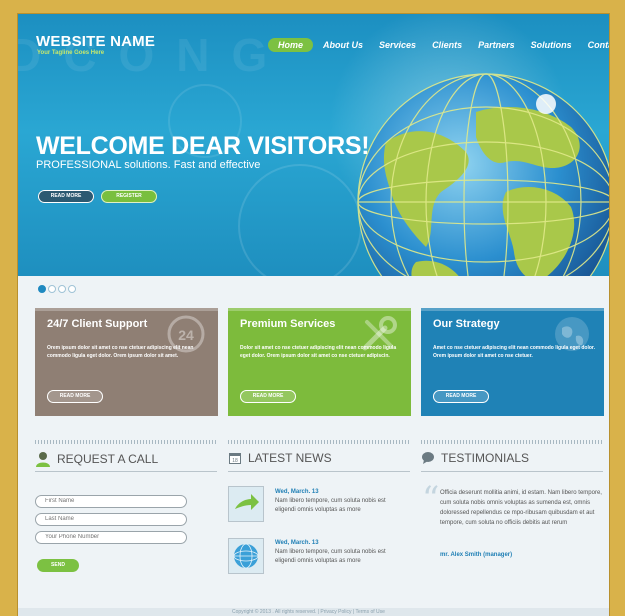 This screenshot has width=625, height=616. Describe the element at coordinates (235, 461) in the screenshot. I see `svg-text: 18` at that location.